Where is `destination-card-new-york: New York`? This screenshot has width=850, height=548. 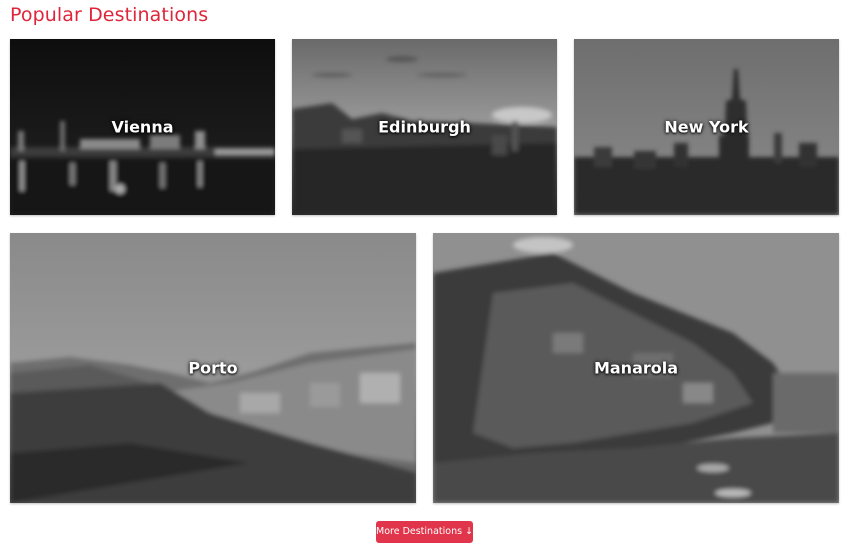
destination-card-new-york: New York is located at coordinates (706, 127).